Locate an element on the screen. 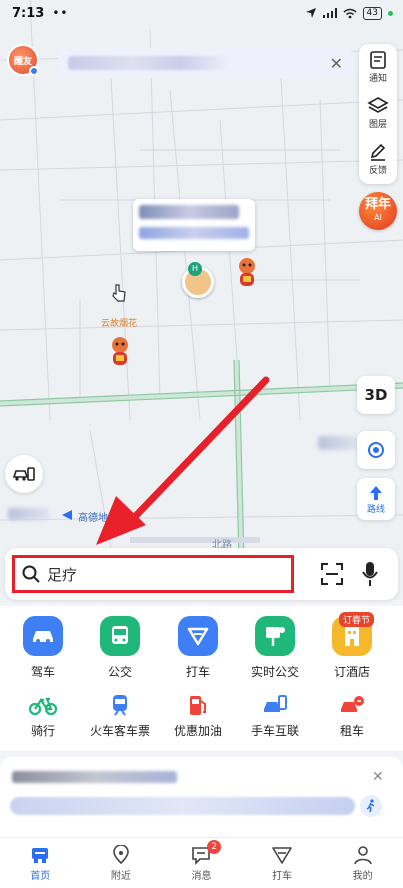 The height and width of the screenshot is (888, 403). car-rental-icon is located at coordinates (352, 705).